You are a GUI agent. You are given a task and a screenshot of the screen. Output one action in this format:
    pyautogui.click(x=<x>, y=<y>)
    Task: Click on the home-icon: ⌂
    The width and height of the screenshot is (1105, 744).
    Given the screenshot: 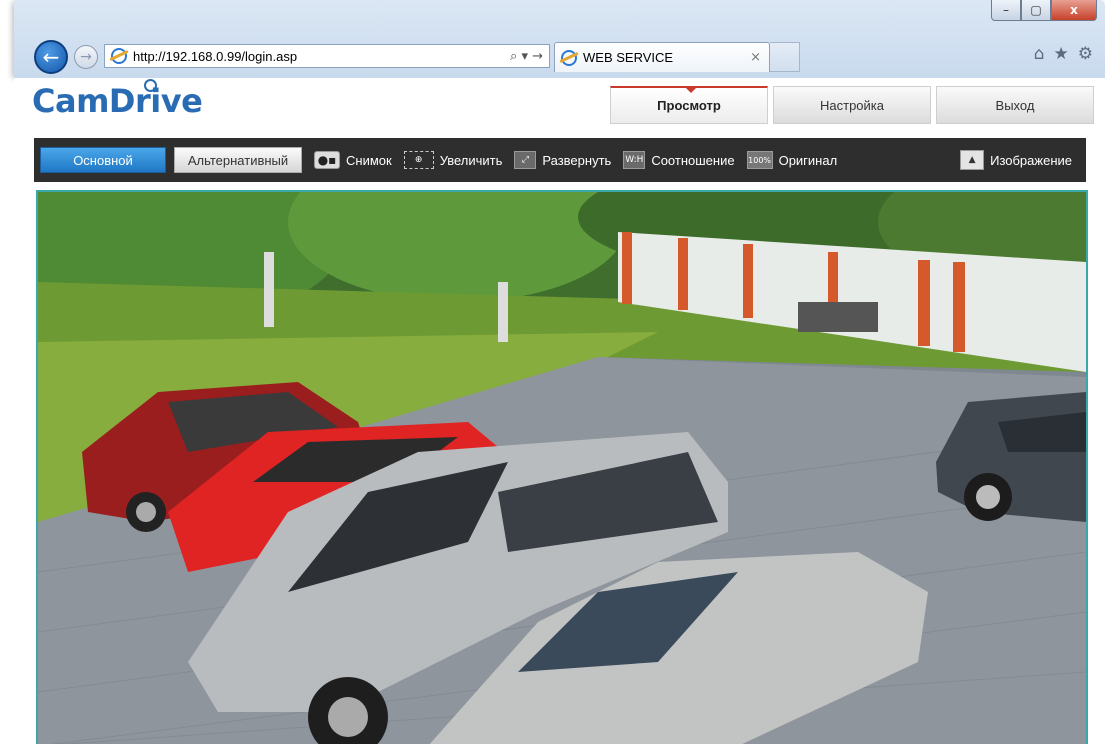 What is the action you would take?
    pyautogui.click(x=1039, y=54)
    